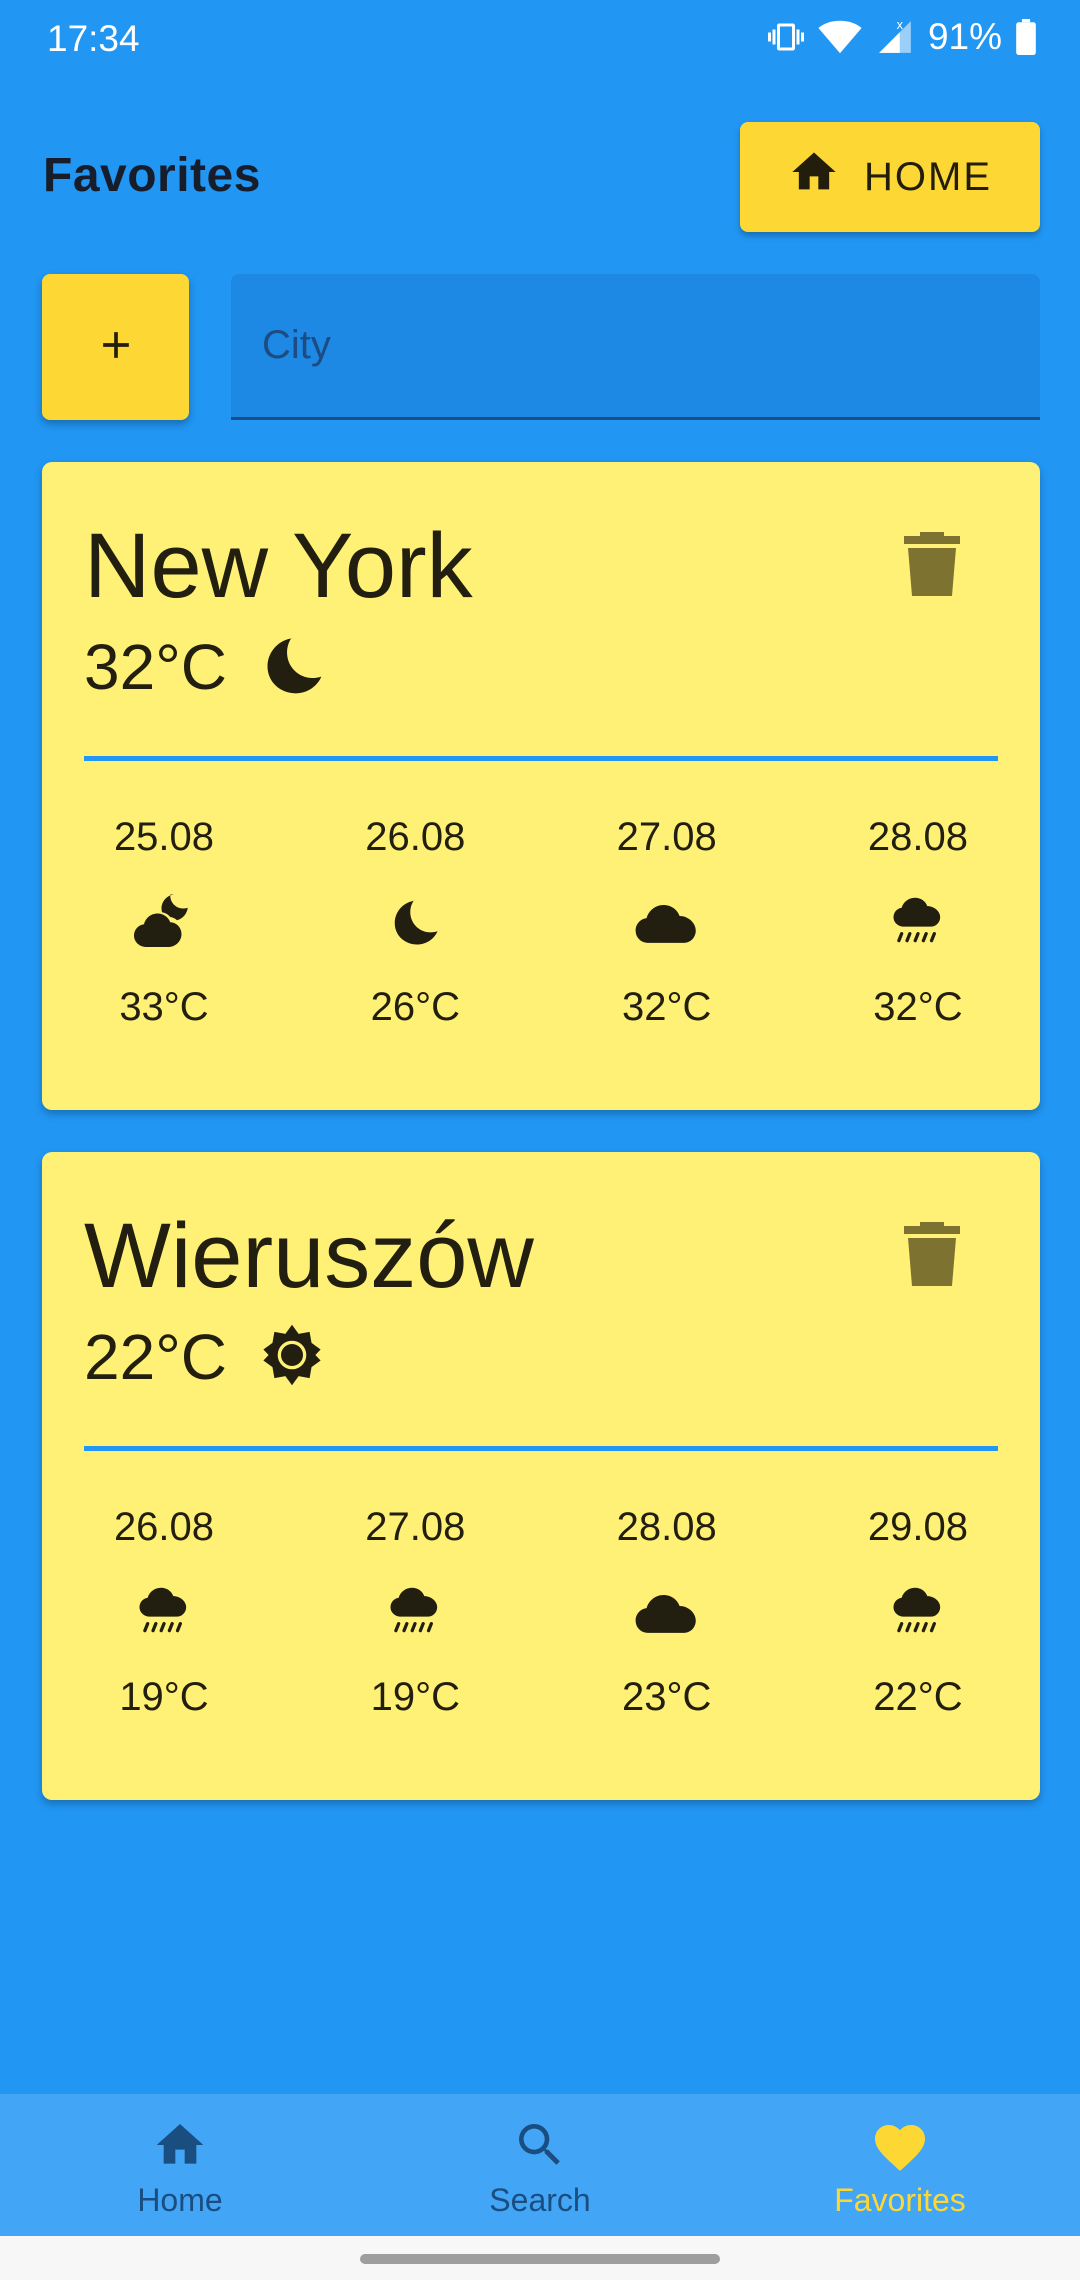 The height and width of the screenshot is (2280, 1080). Describe the element at coordinates (540, 2200) in the screenshot. I see `nav-label: Search` at that location.